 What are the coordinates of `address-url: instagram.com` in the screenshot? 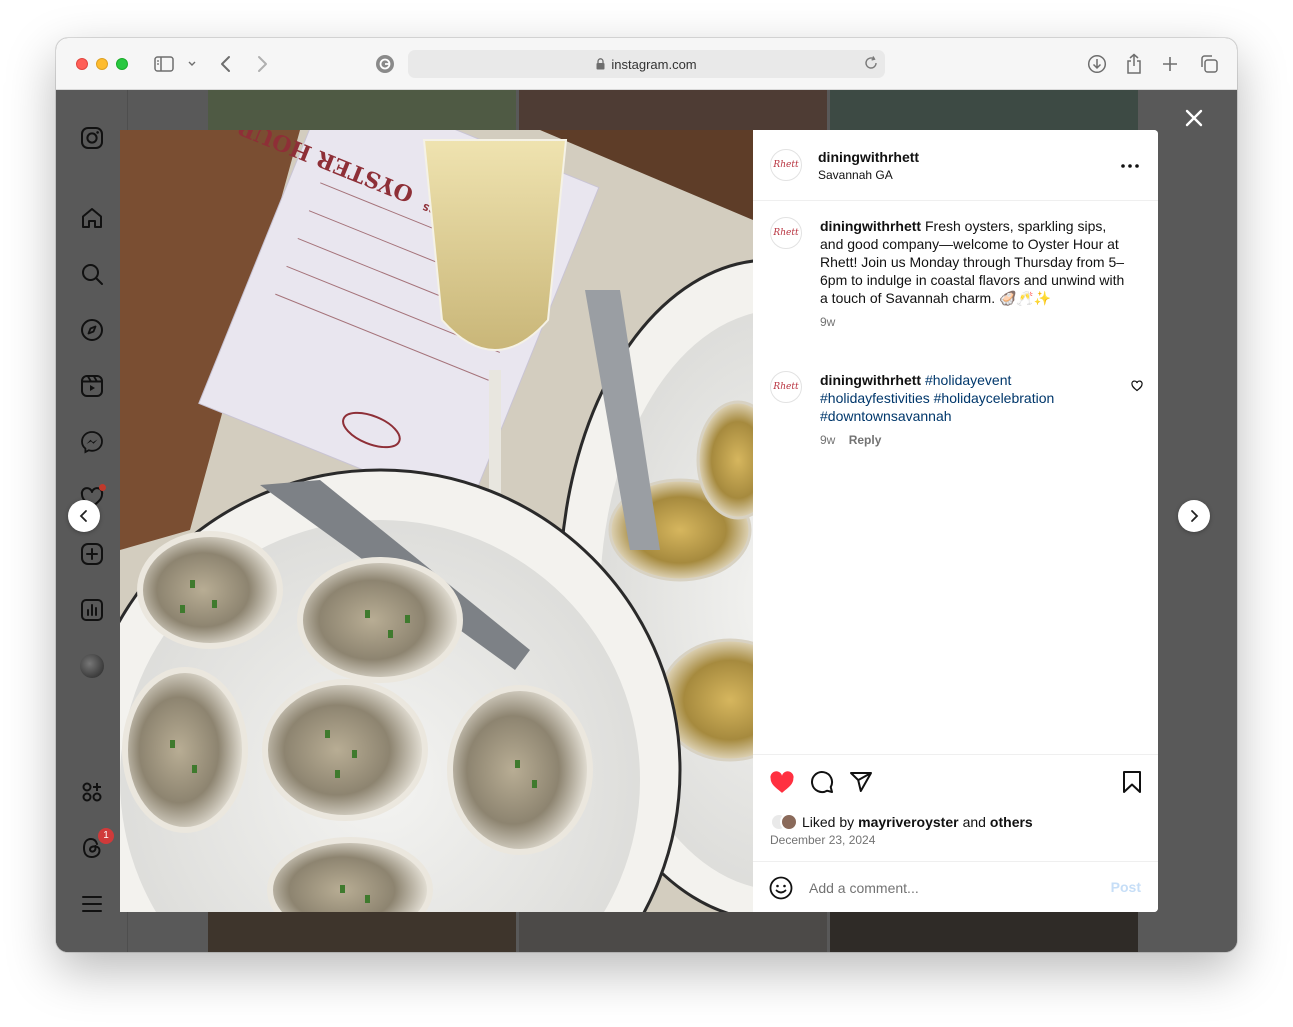 It's located at (654, 64).